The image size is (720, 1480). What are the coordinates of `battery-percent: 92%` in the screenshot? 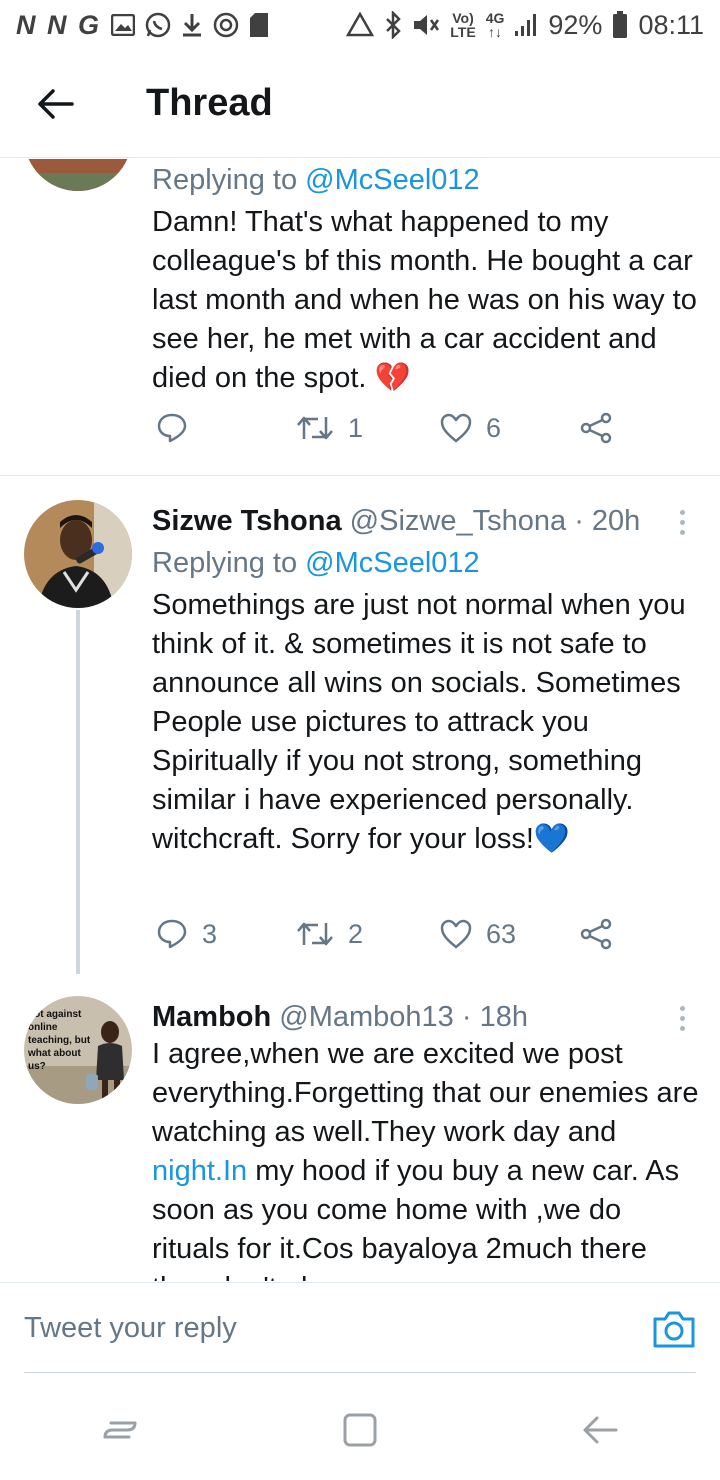 It's located at (575, 24).